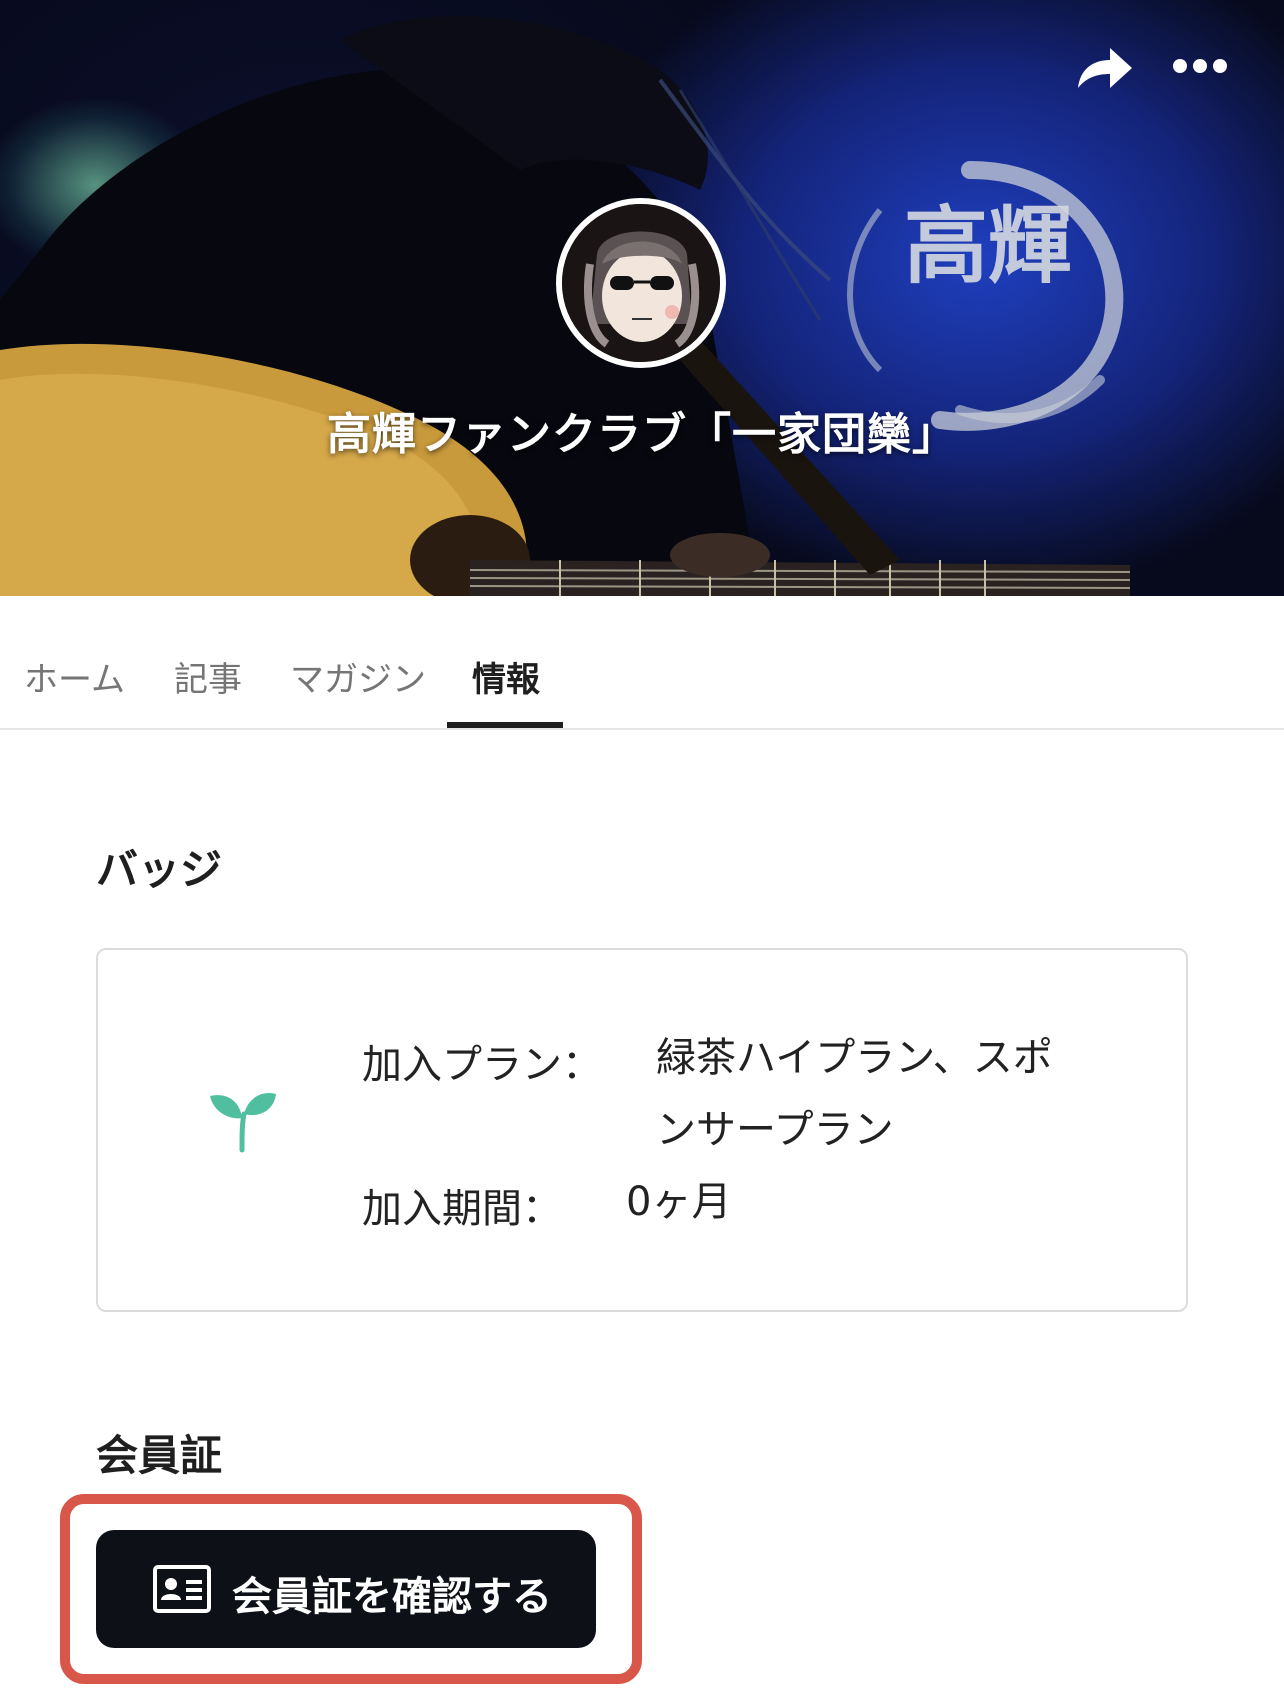 The image size is (1284, 1692). Describe the element at coordinates (506, 691) in the screenshot. I see `tab-info: 情報` at that location.